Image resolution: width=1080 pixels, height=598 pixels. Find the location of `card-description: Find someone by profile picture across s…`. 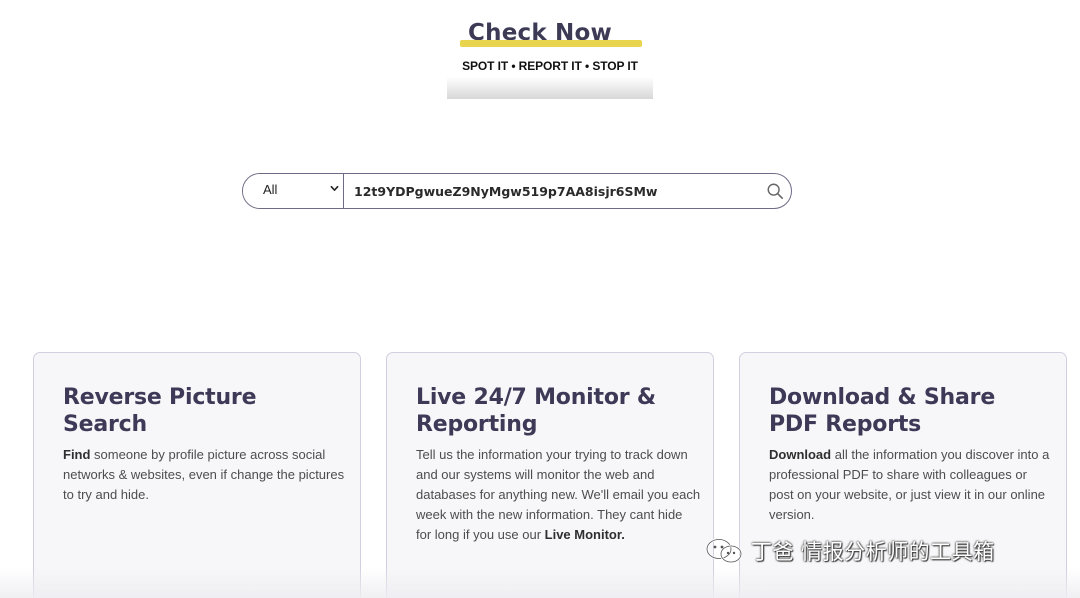

card-description: Find someone by profile picture across s… is located at coordinates (205, 475).